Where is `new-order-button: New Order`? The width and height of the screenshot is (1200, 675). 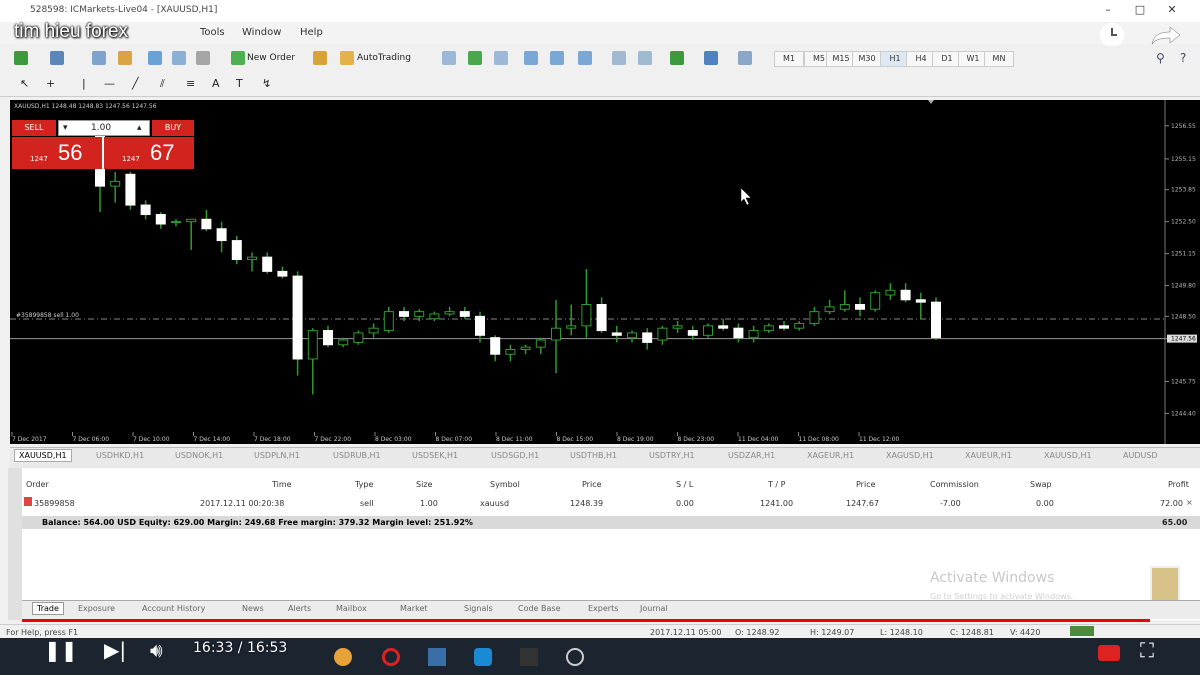
new-order-button: New Order is located at coordinates (271, 58).